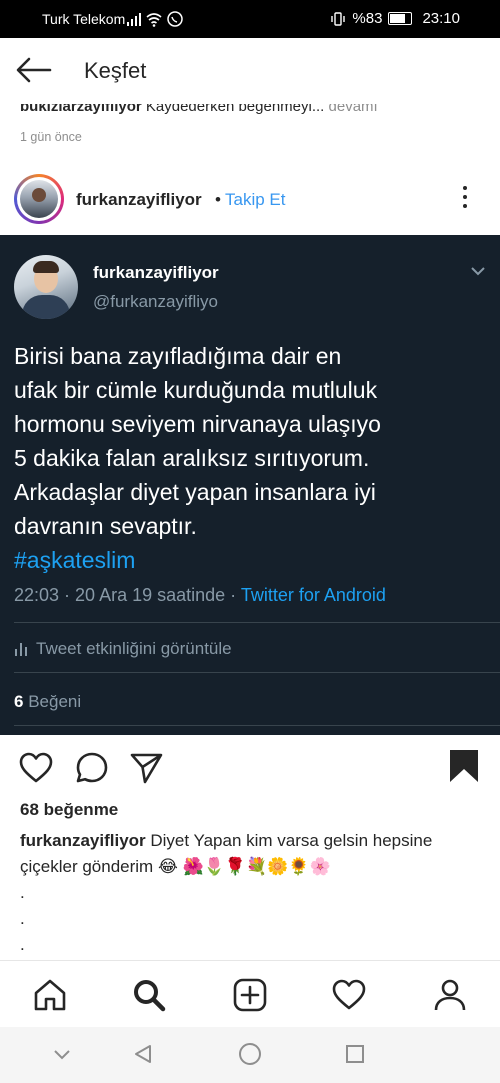 This screenshot has width=500, height=1083. Describe the element at coordinates (155, 19) in the screenshot. I see `signal-wifi-icons` at that location.